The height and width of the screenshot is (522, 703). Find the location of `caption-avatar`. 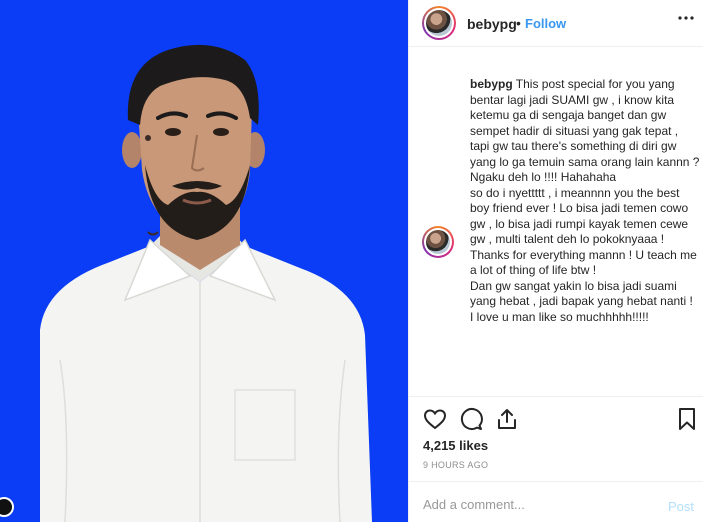

caption-avatar is located at coordinates (438, 242).